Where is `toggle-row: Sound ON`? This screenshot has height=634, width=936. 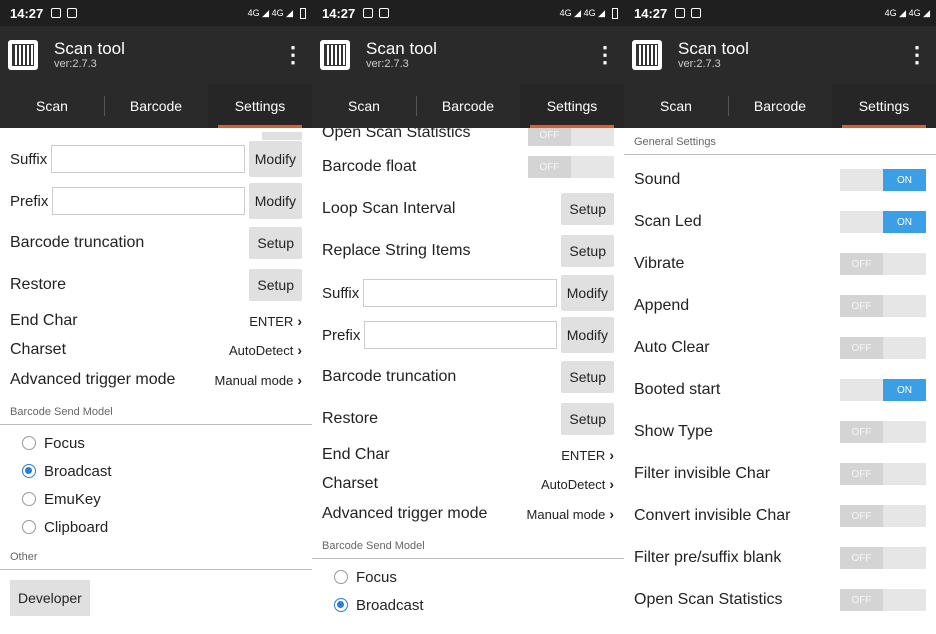
toggle-row: Sound ON is located at coordinates (780, 180).